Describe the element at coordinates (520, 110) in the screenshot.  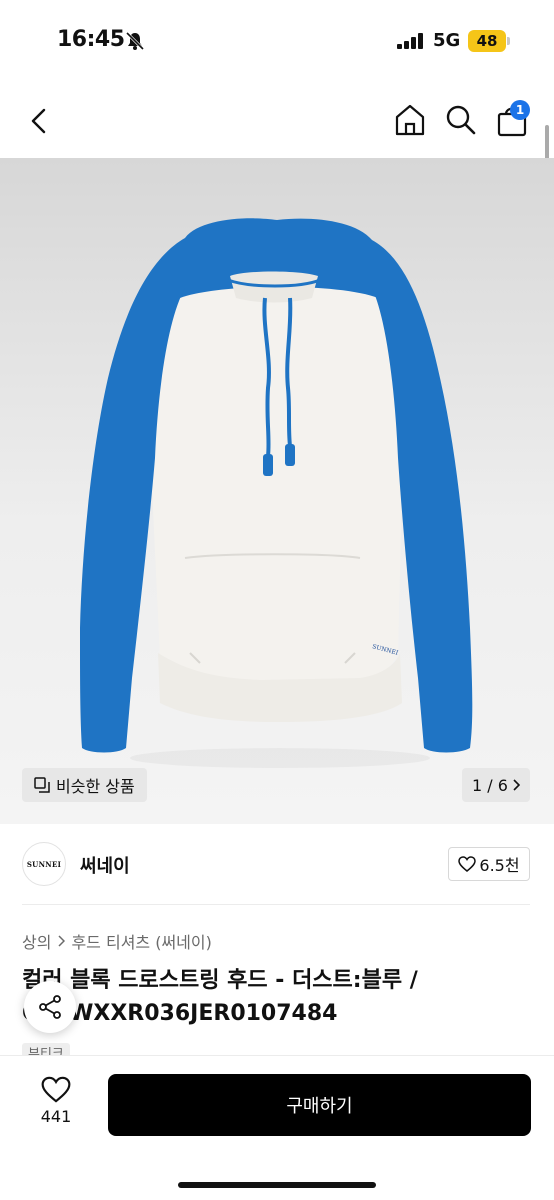
I see `cart-count-badge: 1` at that location.